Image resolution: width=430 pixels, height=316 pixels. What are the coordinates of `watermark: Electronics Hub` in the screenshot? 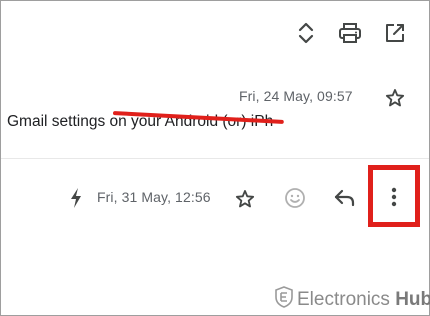 It's located at (352, 299).